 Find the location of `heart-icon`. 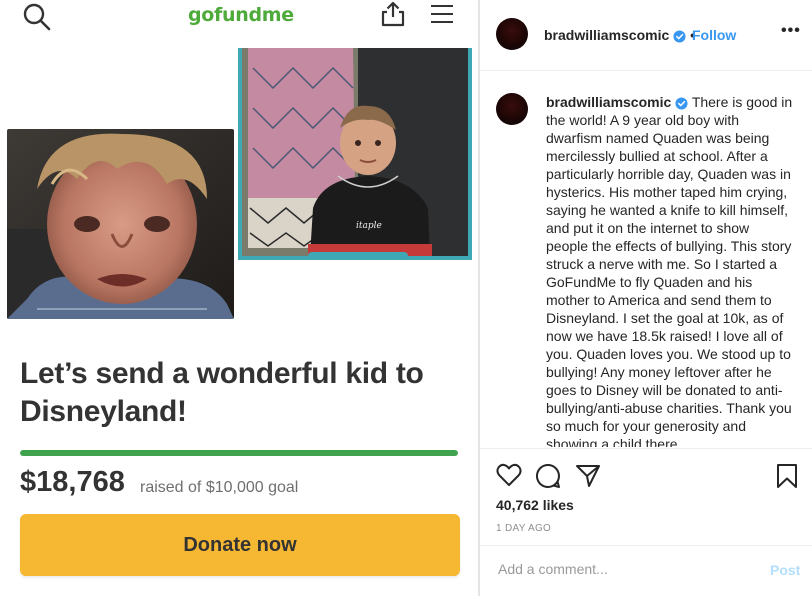

heart-icon is located at coordinates (509, 475).